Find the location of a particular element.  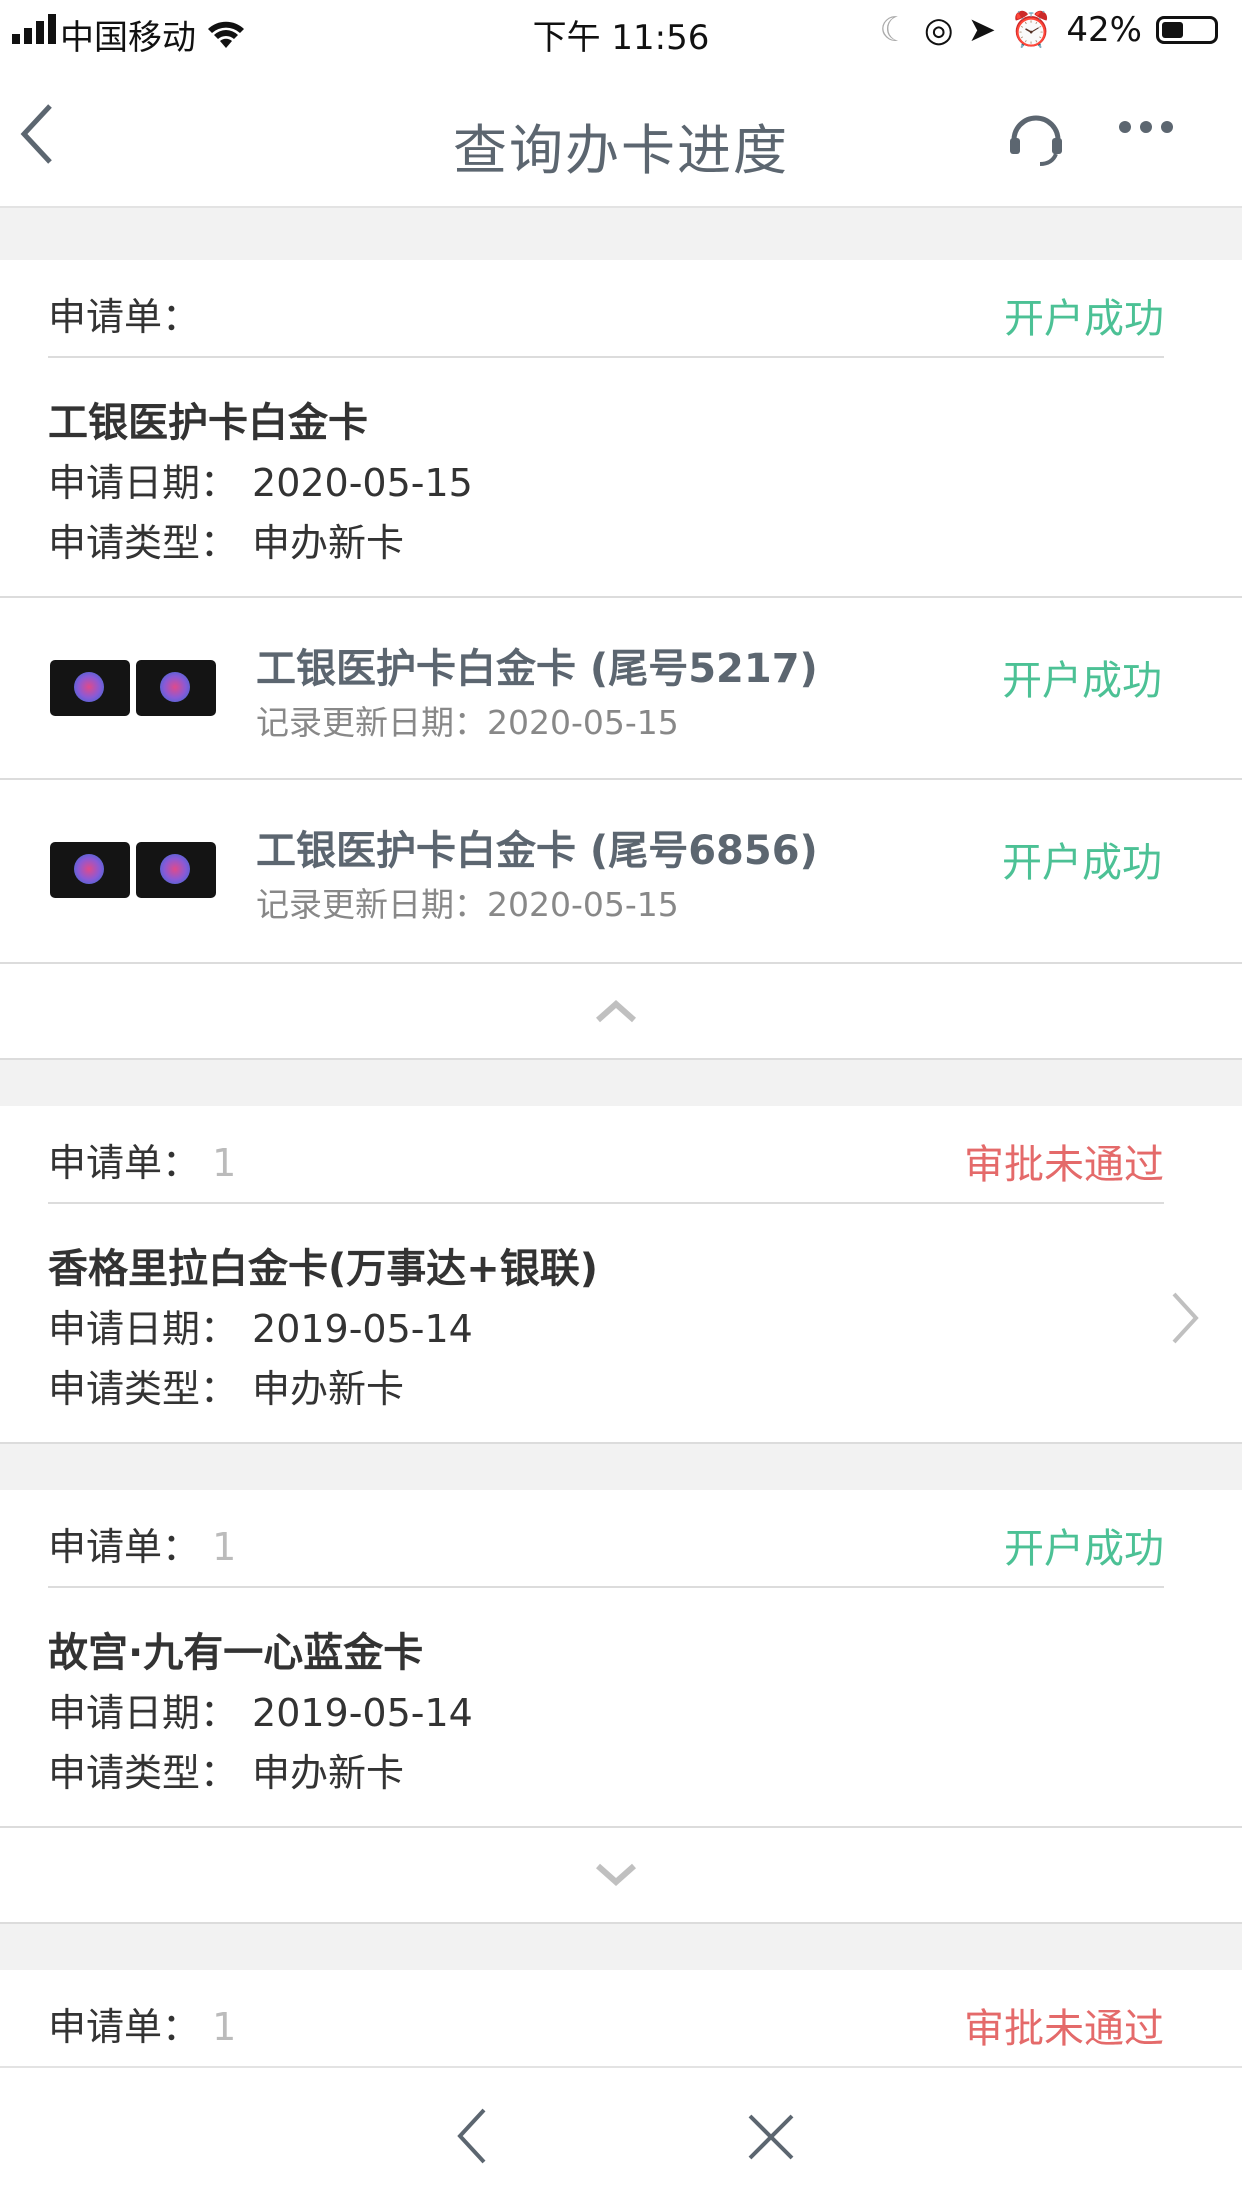

chevron-right-icon is located at coordinates (1185, 1318).